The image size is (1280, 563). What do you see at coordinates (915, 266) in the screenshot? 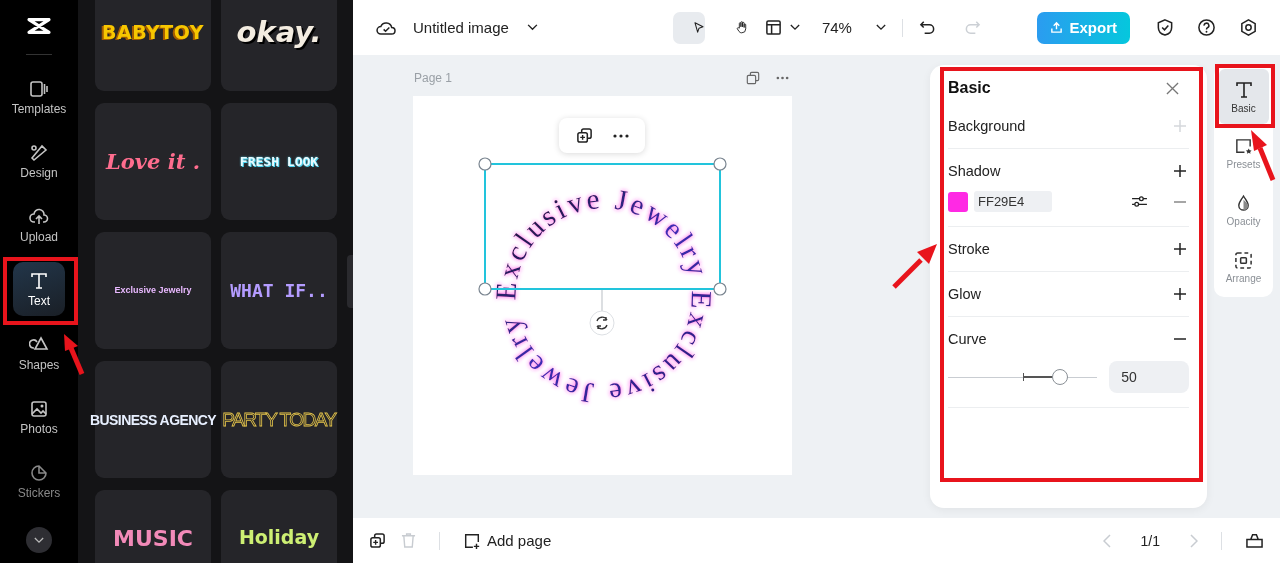
I see `arrow-drawing` at bounding box center [915, 266].